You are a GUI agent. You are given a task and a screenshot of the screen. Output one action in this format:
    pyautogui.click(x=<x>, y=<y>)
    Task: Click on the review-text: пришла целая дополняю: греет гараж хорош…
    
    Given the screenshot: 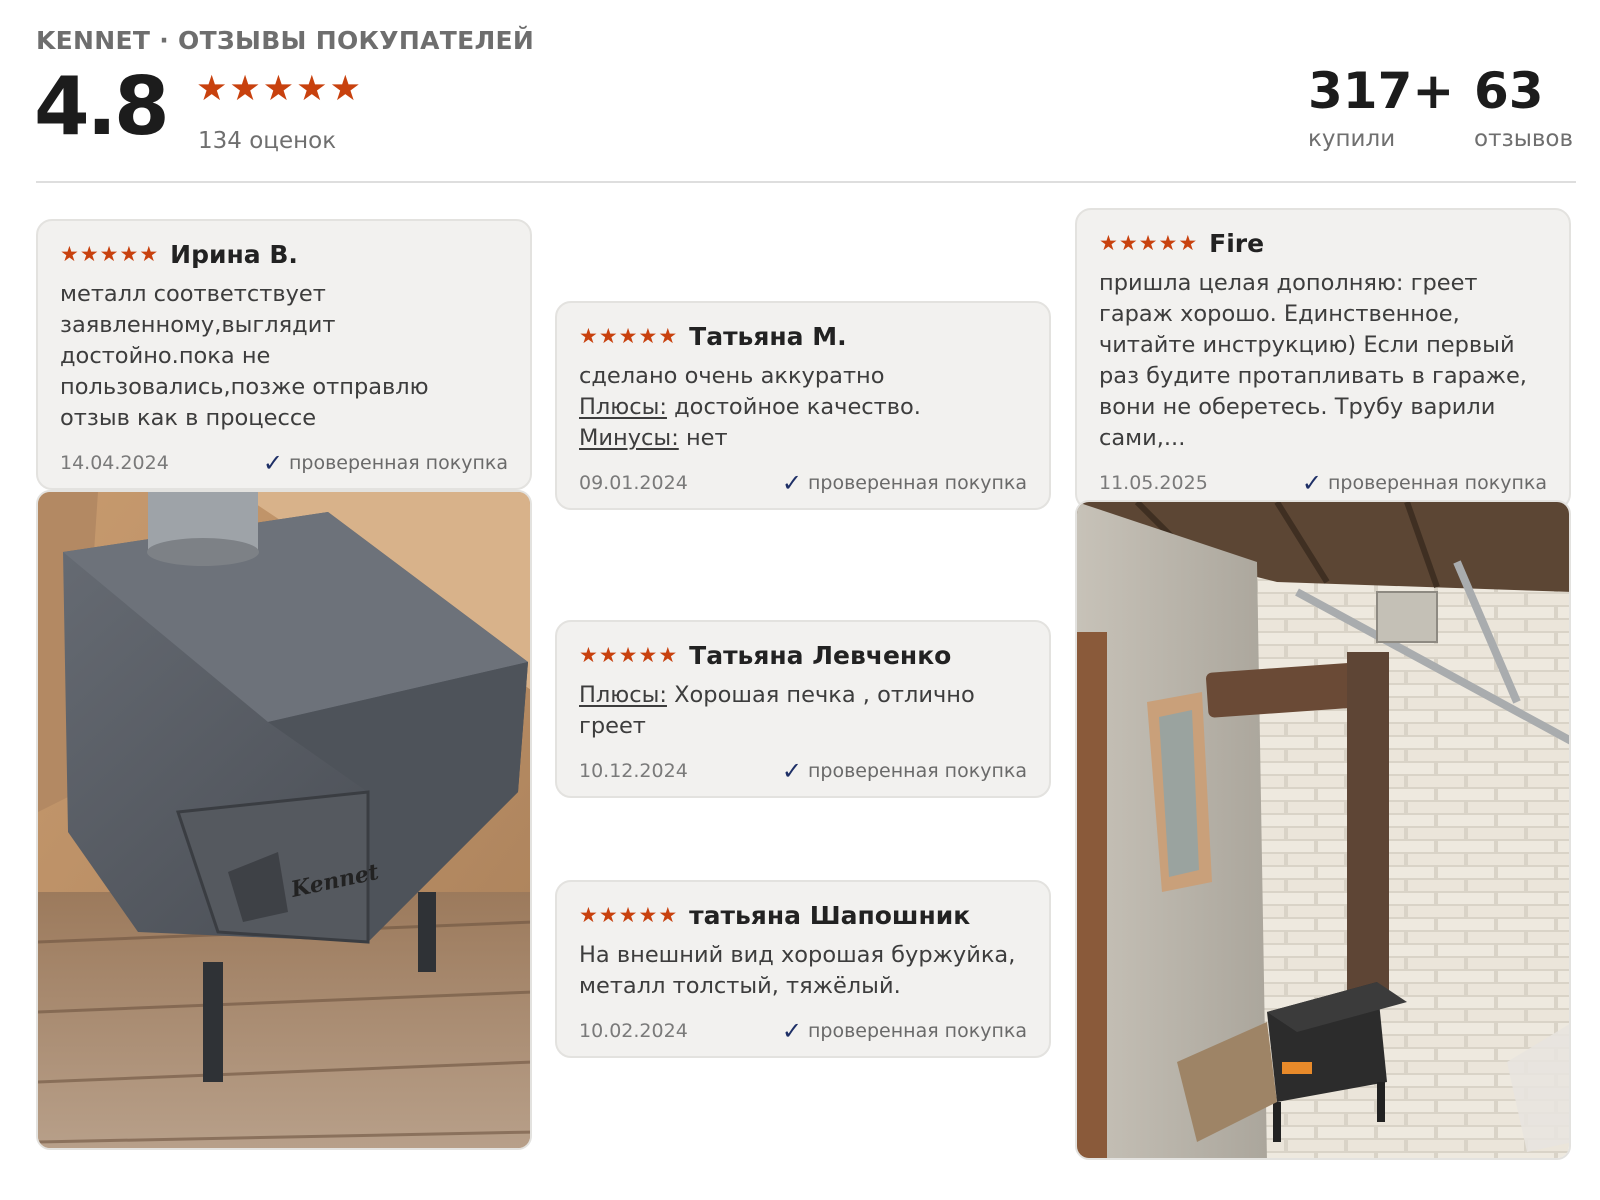 What is the action you would take?
    pyautogui.click(x=1313, y=360)
    